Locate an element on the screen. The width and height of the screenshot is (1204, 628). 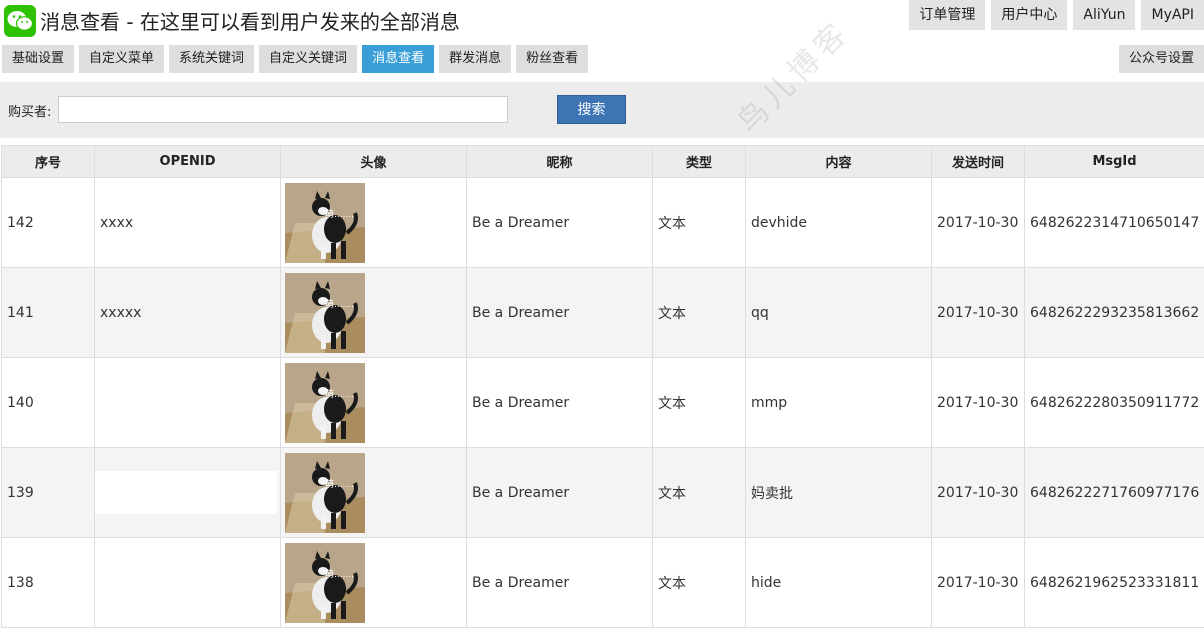
col-header-id: 序号 is located at coordinates (48, 161).